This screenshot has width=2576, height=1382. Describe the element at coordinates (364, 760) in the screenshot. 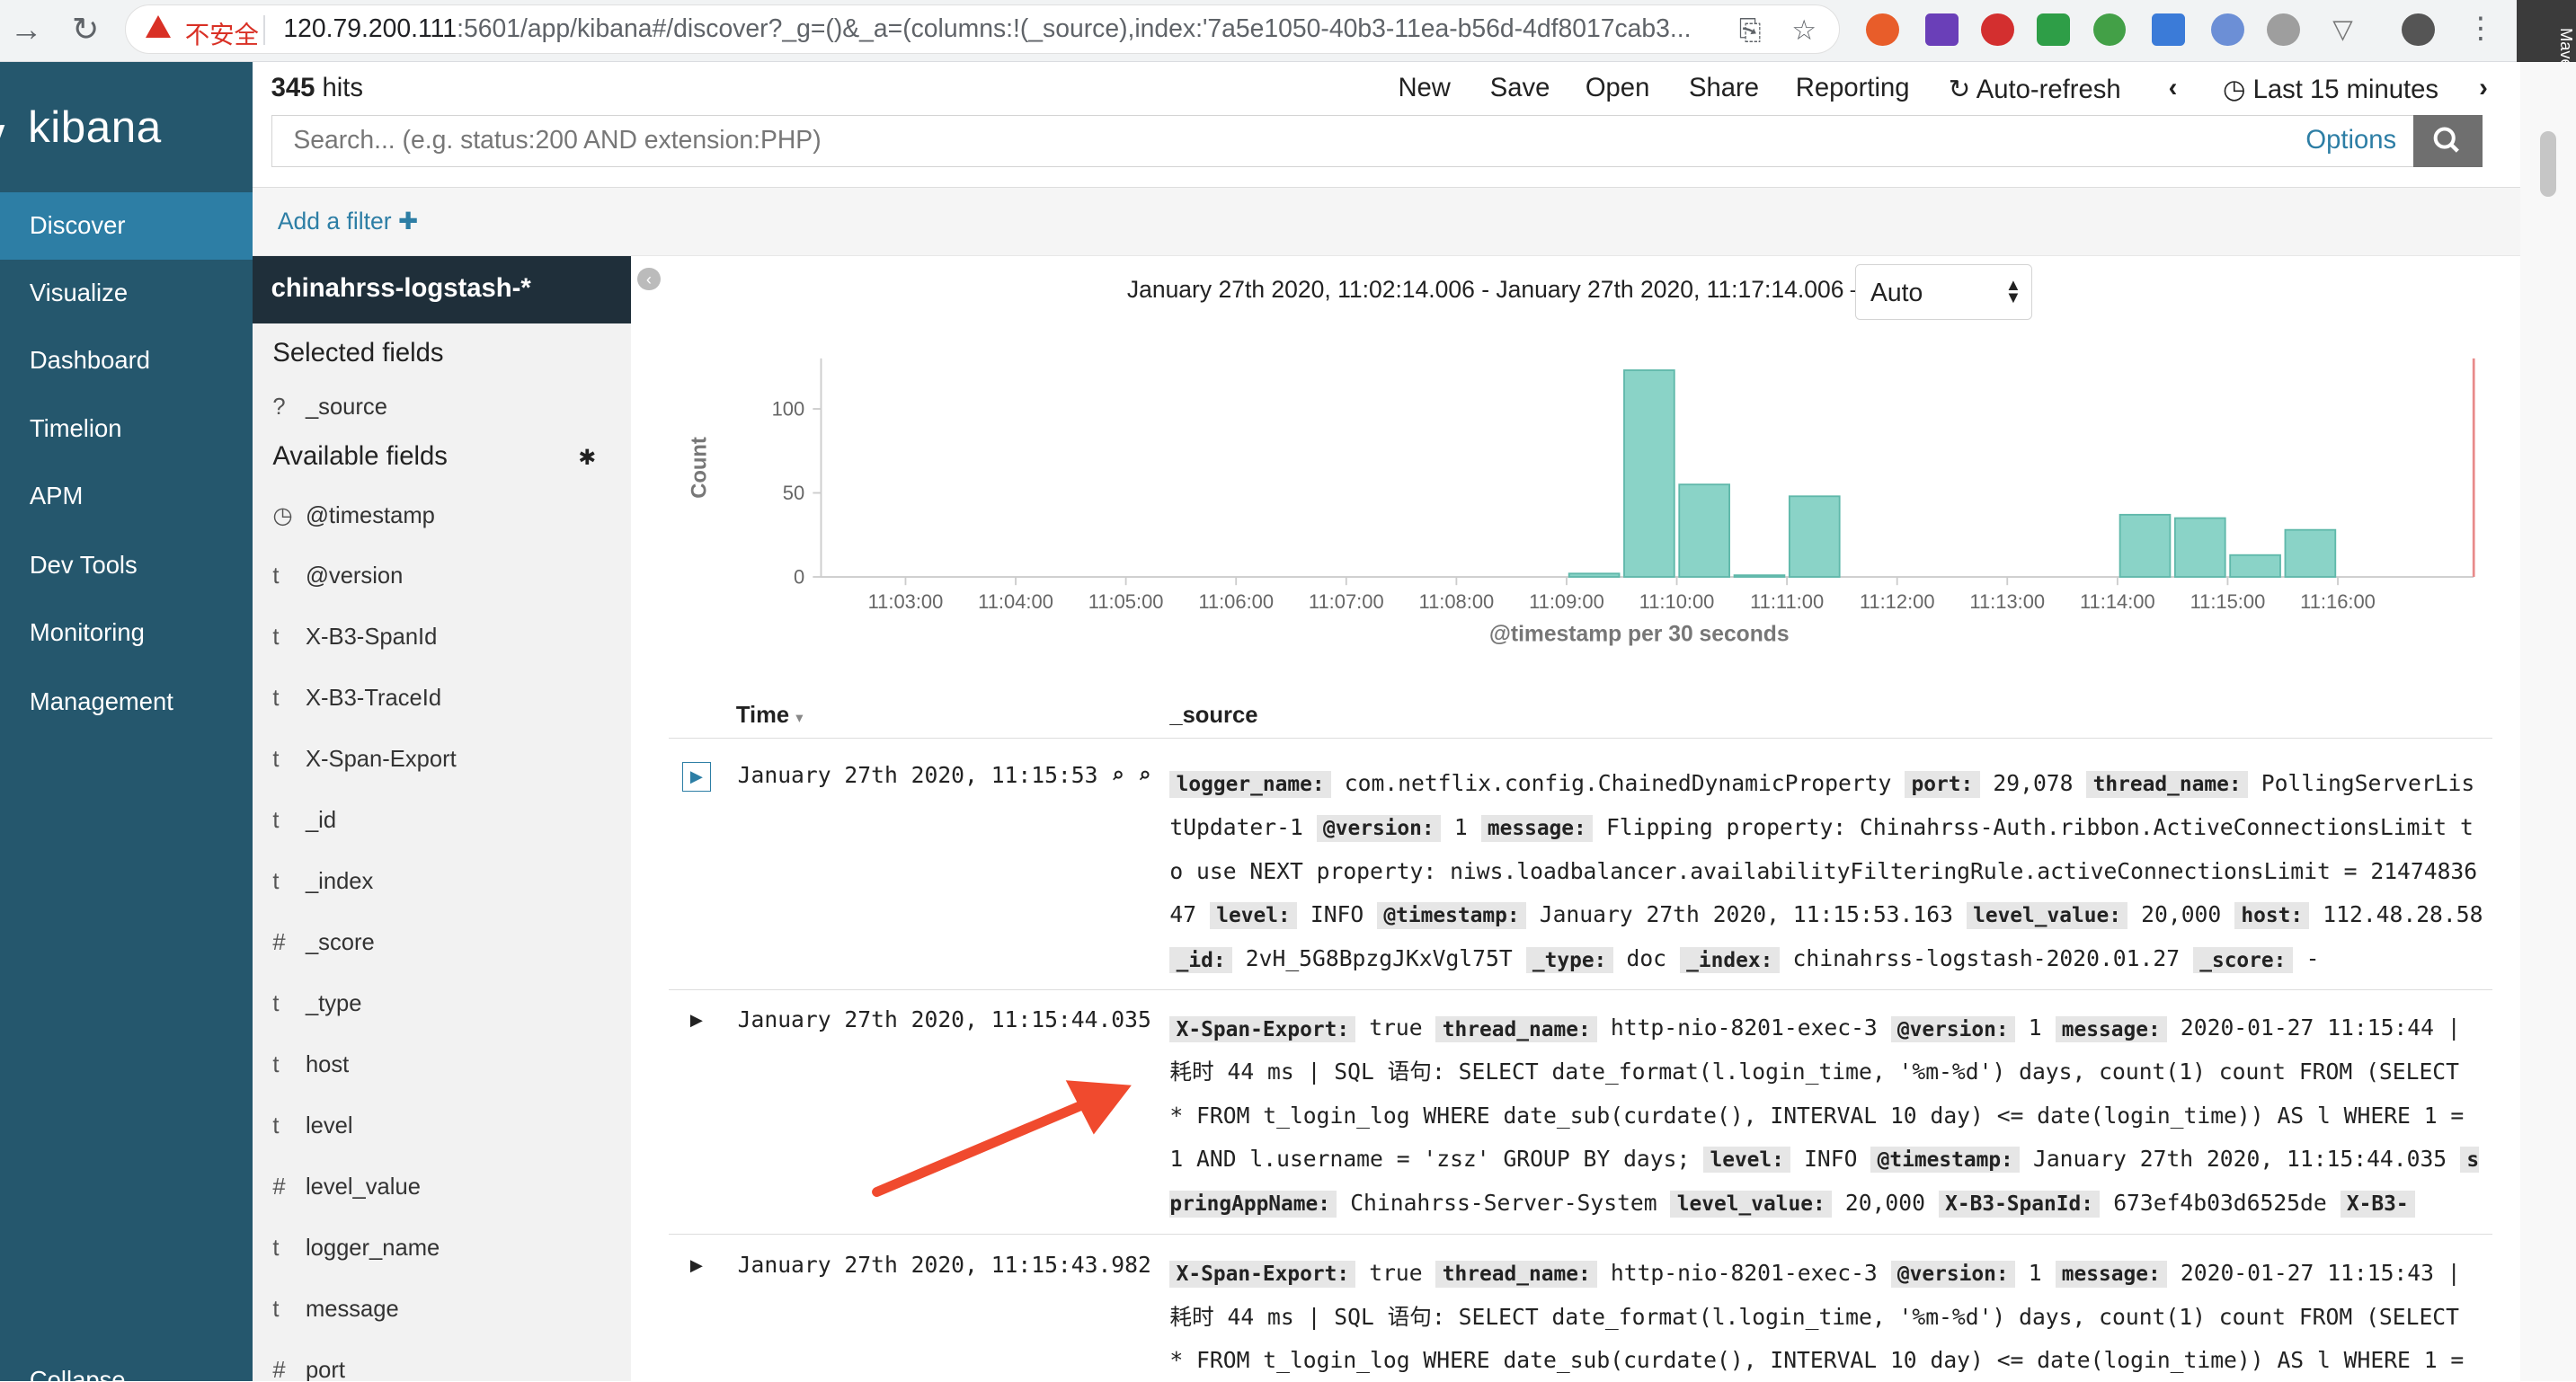

I see `field-item: t X-Span-Export` at that location.